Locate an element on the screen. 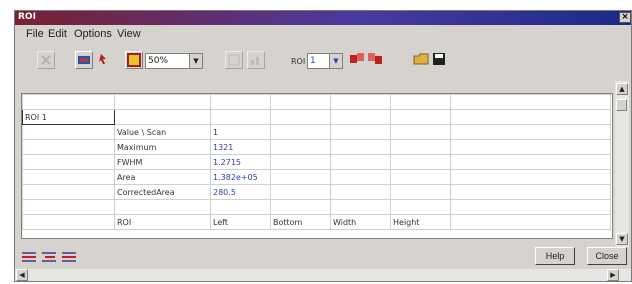  vertical-scrollbar: ▲ ▼ is located at coordinates (622, 164).